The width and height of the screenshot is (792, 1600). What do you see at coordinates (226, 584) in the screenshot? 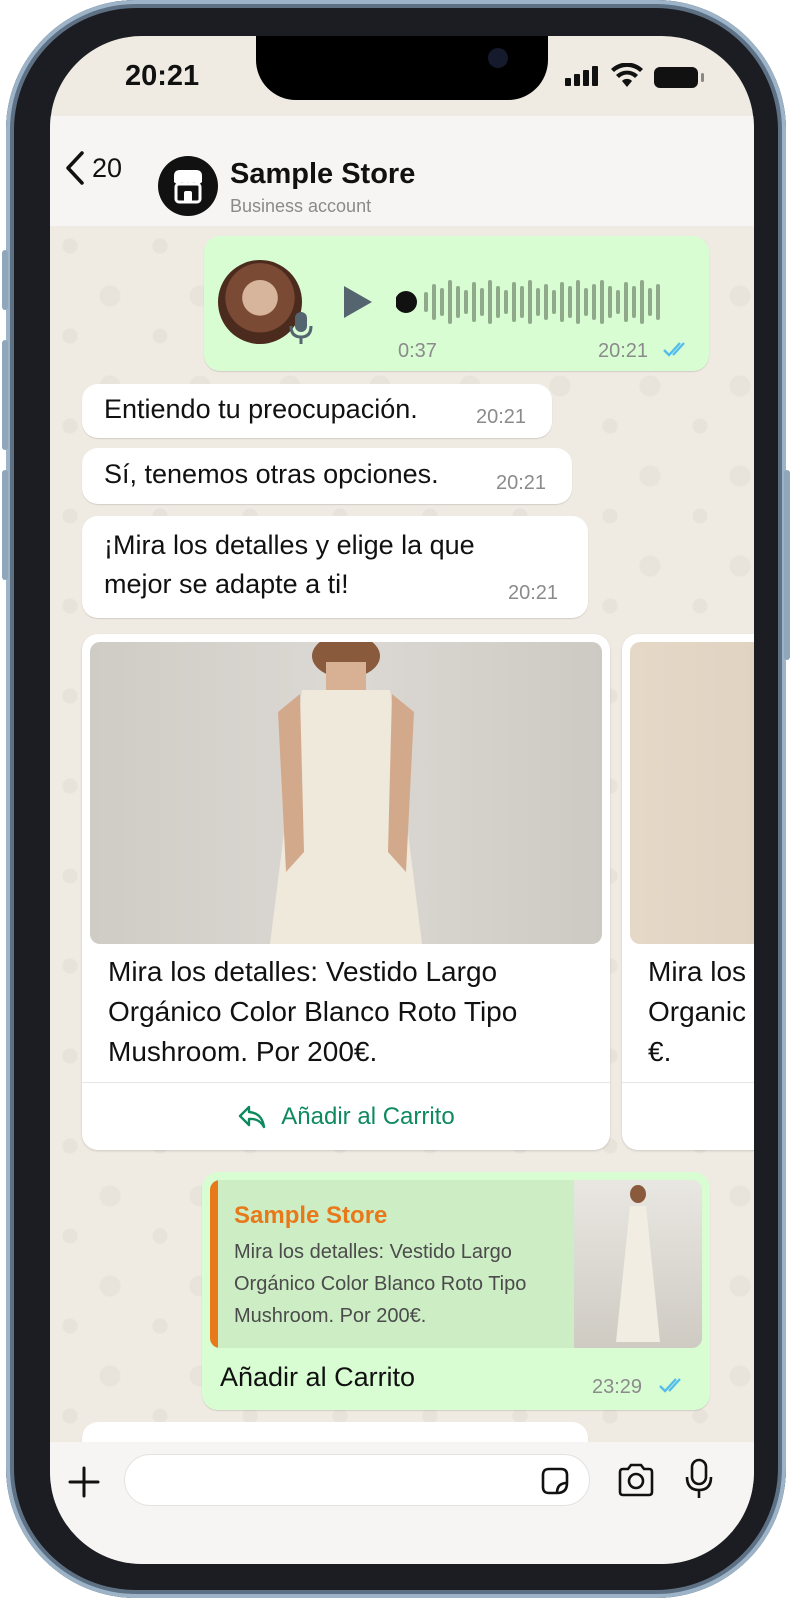
I see `message-text-line: mejor se adapte a ti!` at bounding box center [226, 584].